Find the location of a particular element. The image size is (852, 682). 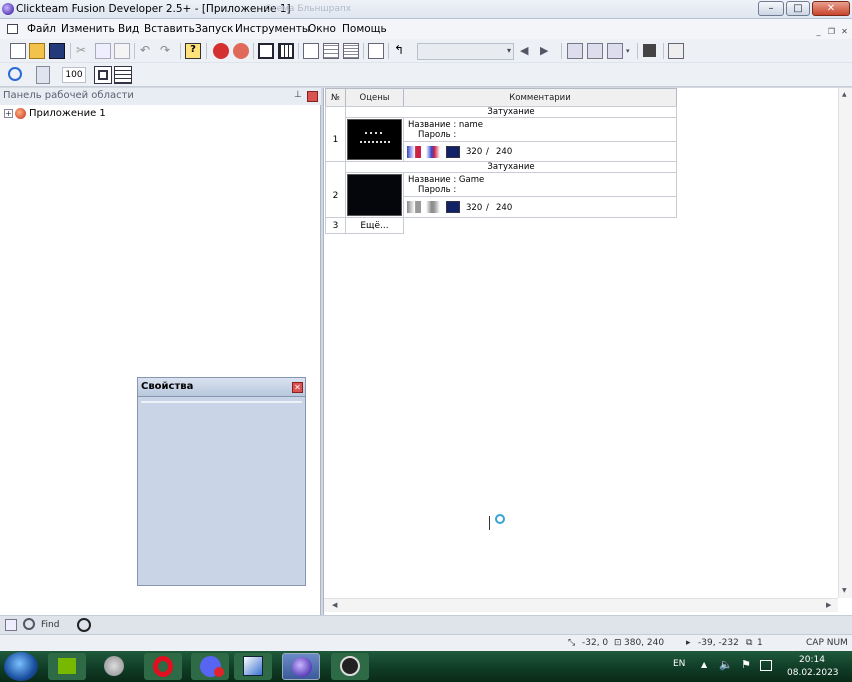

close-icon: ✕ is located at coordinates (297, 387).